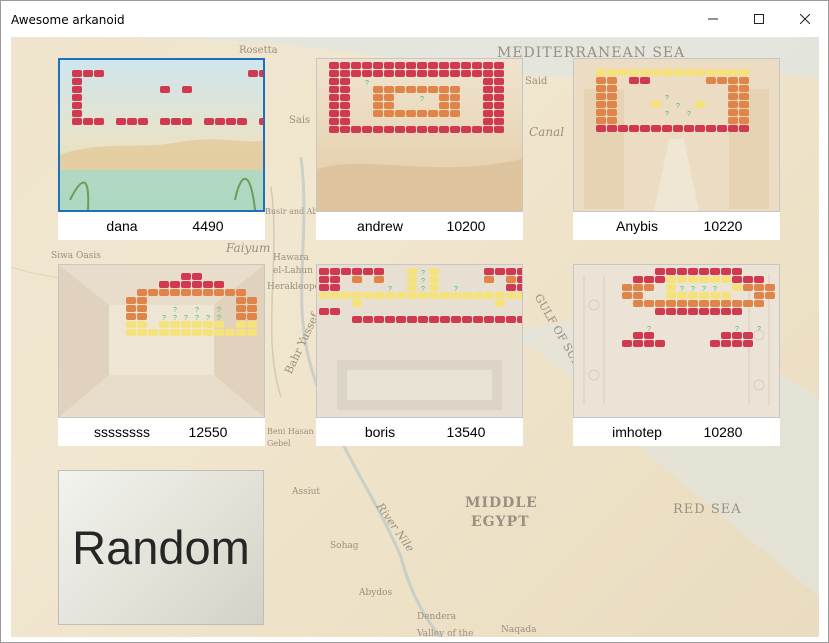  I want to click on maximize-button, so click(759, 19).